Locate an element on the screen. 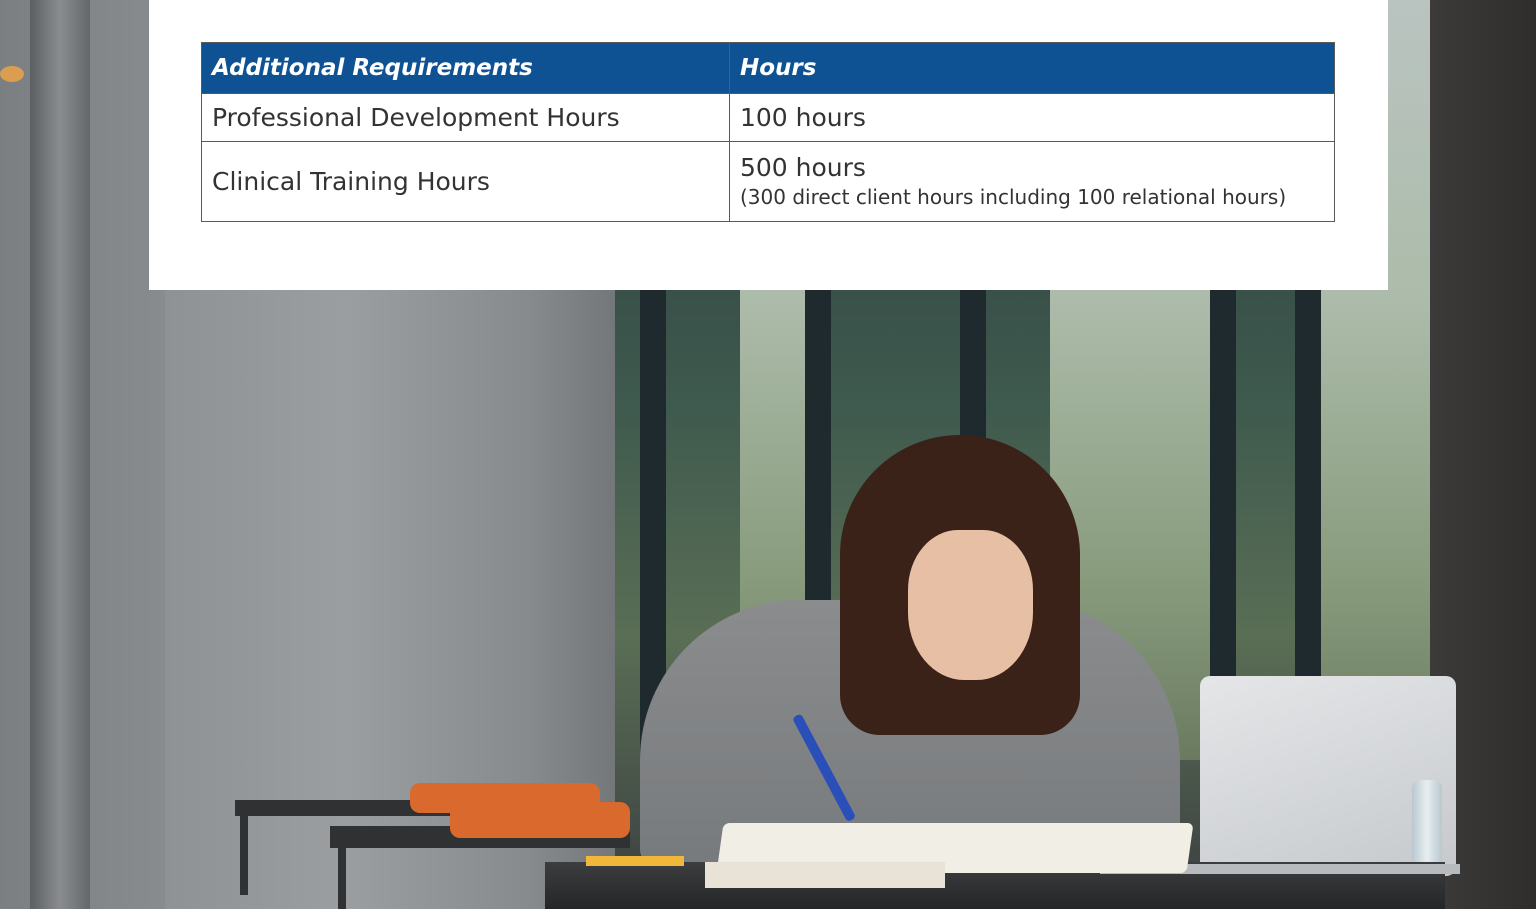 The image size is (1536, 909). hours-value: 500 hours is located at coordinates (803, 167).